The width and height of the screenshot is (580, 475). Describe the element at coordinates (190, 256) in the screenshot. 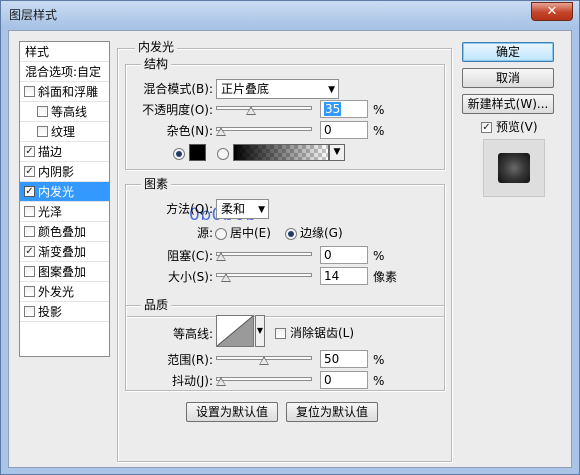

I see `choke-label: 阻塞(C):` at that location.